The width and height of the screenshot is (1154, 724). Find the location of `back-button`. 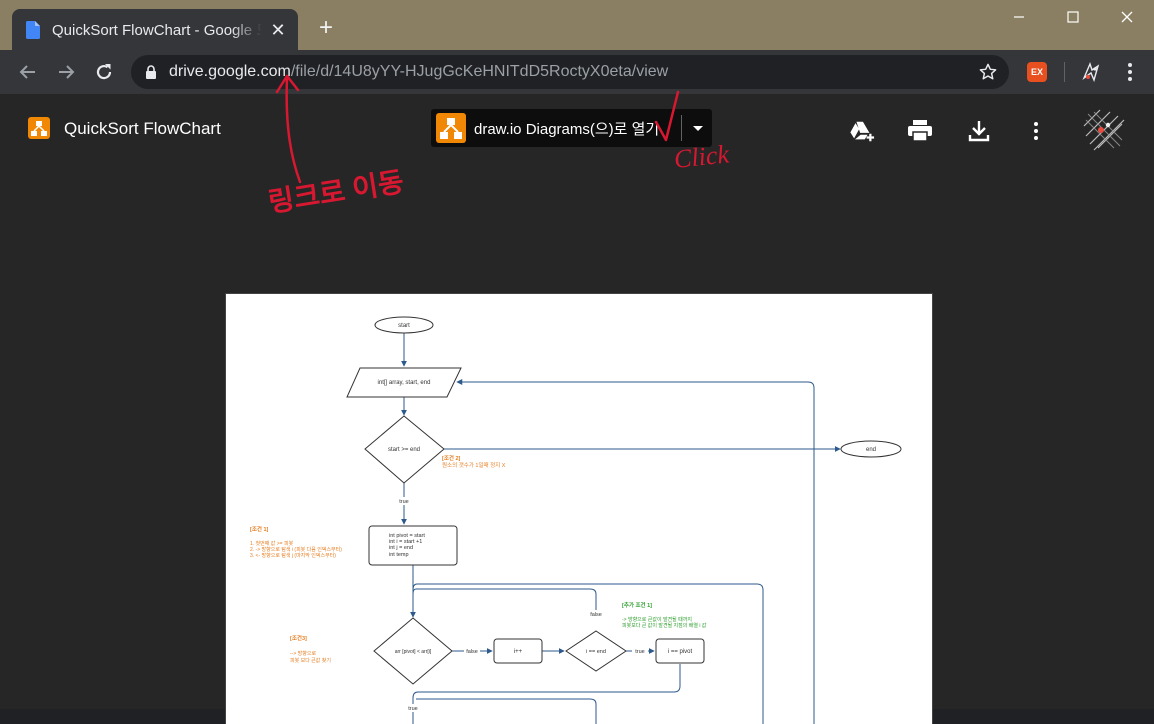

back-button is located at coordinates (28, 72).